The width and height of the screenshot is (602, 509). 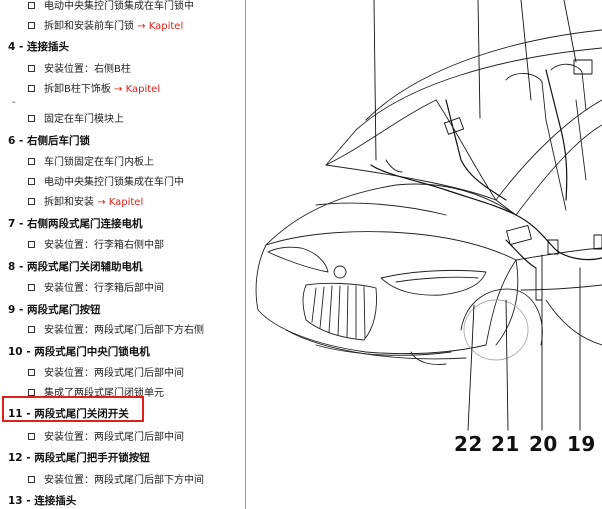 I want to click on list-item: 拆卸和安装 → Kapitel, so click(x=85, y=200).